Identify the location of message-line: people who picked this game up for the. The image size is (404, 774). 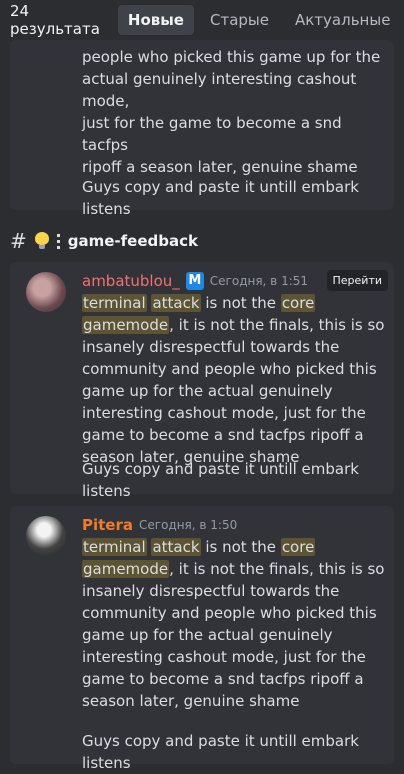
(231, 57).